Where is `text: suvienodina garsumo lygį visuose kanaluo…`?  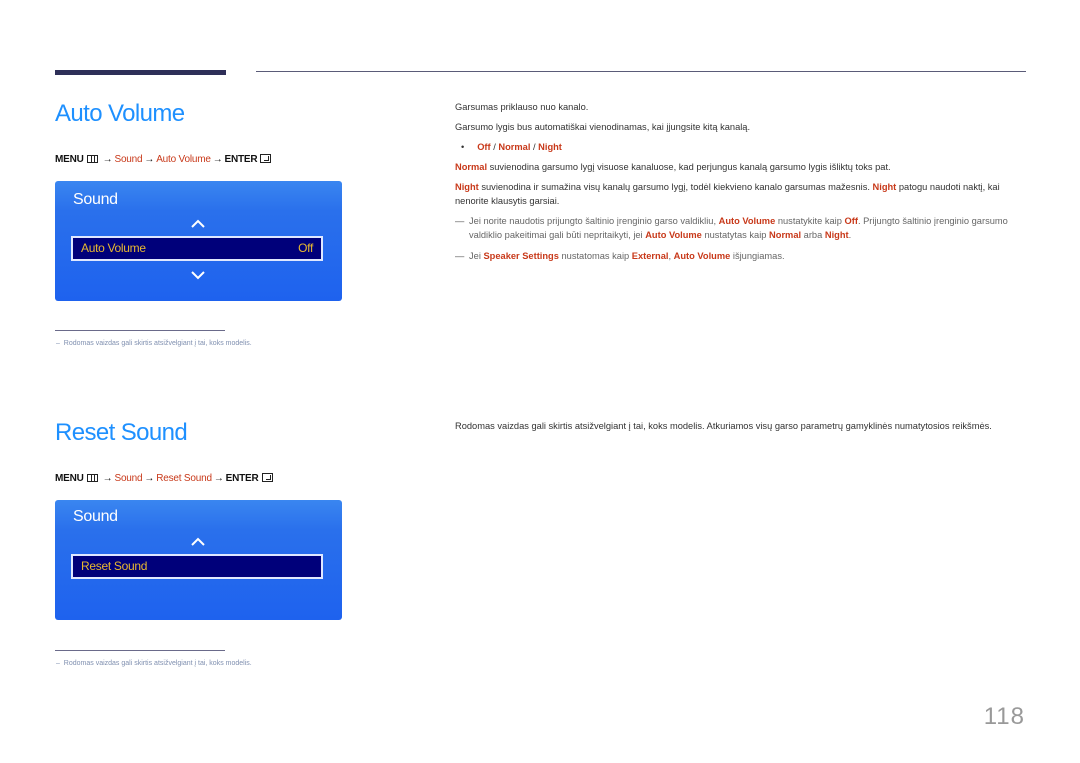
text: suvienodina garsumo lygį visuose kanaluo… is located at coordinates (689, 167).